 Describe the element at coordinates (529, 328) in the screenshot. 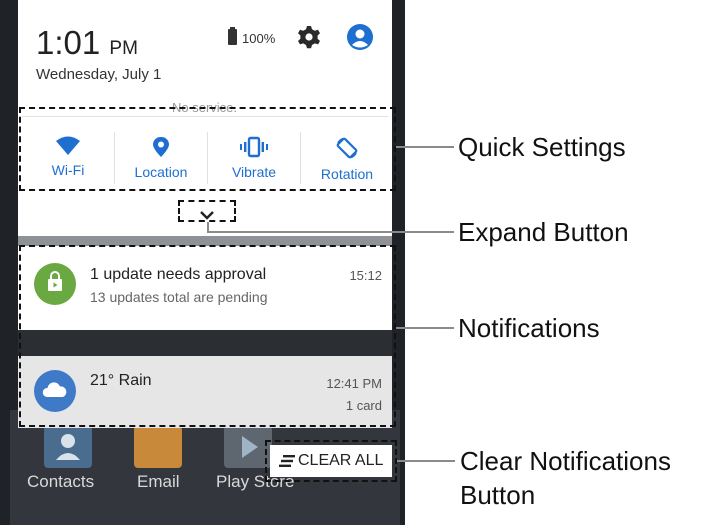

I see `callout-notifications: Notifications` at that location.